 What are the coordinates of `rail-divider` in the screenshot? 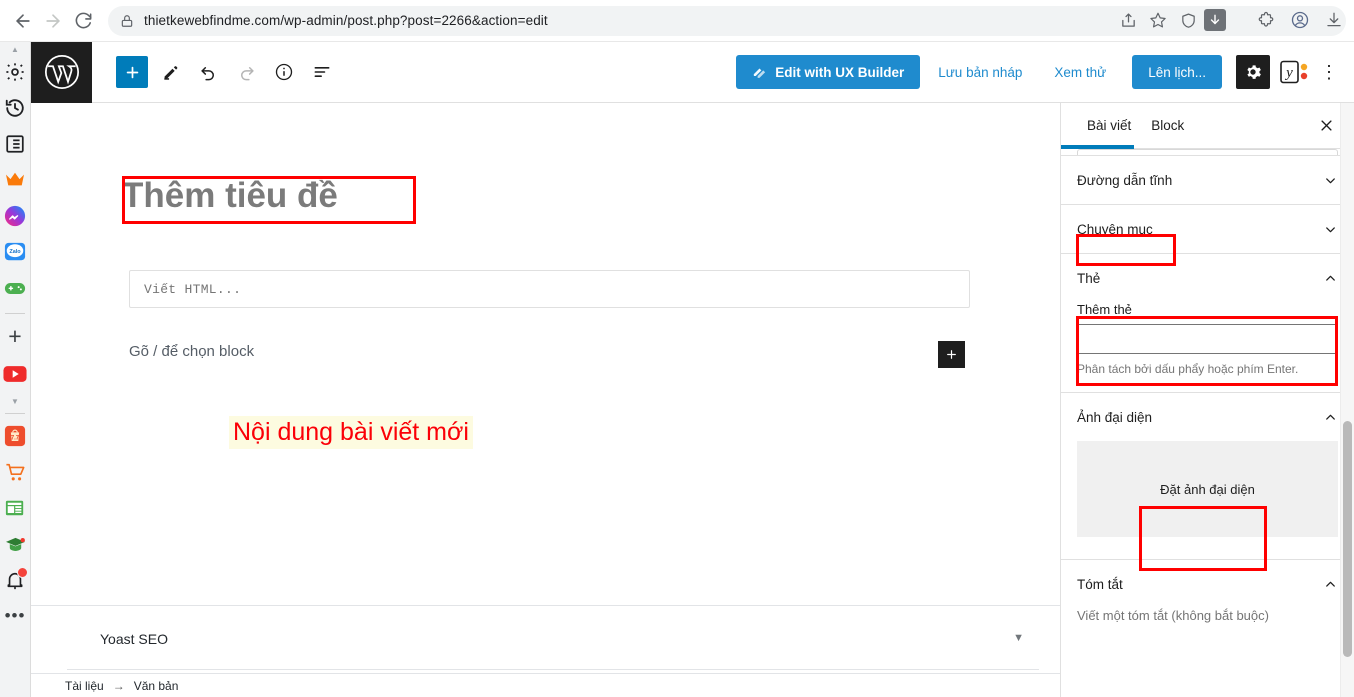 It's located at (15, 313).